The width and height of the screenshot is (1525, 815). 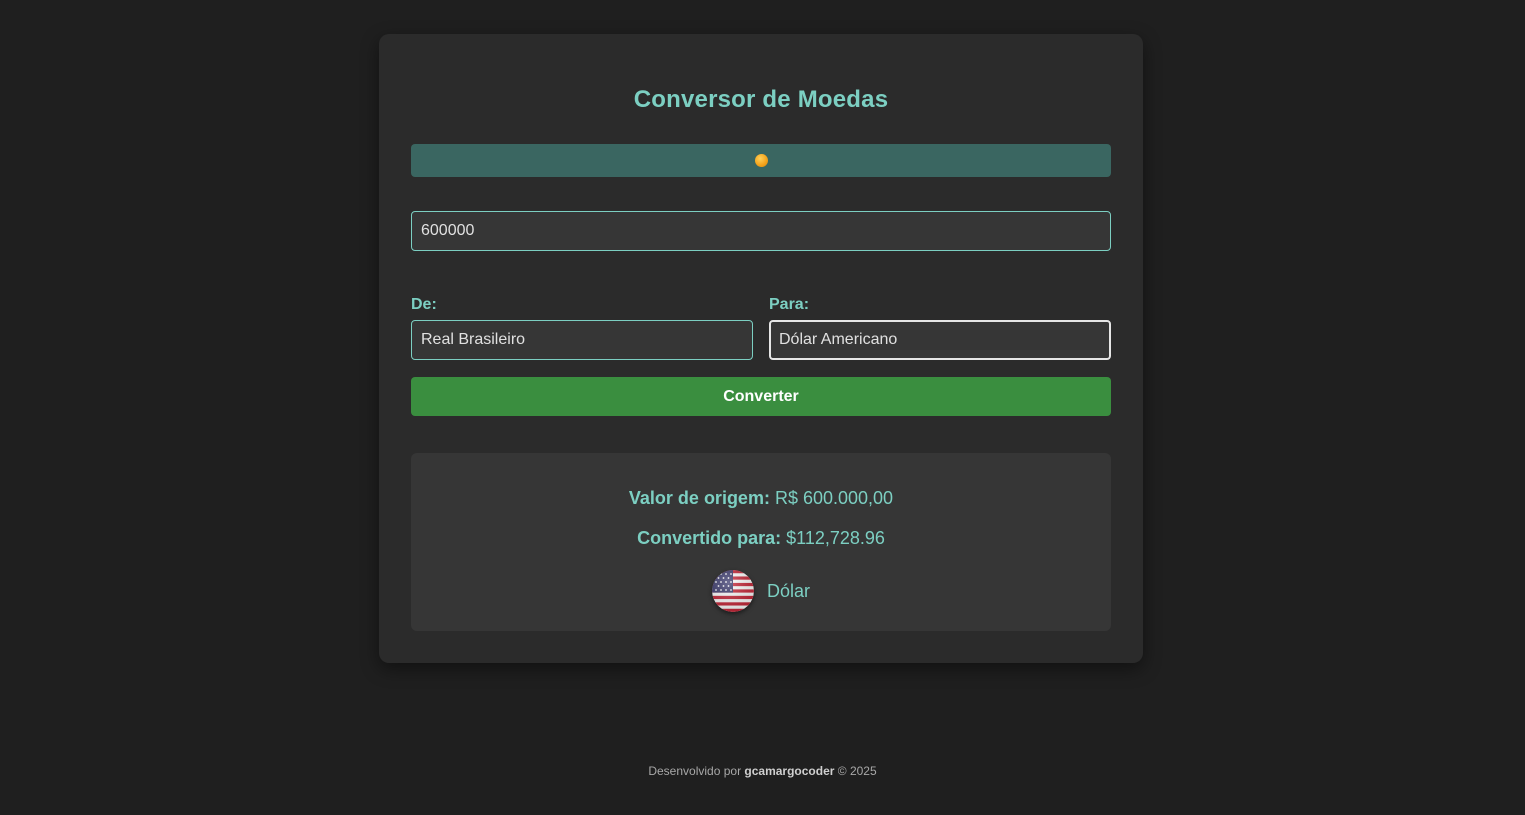 I want to click on origin-label: Valor de origem:, so click(x=699, y=498).